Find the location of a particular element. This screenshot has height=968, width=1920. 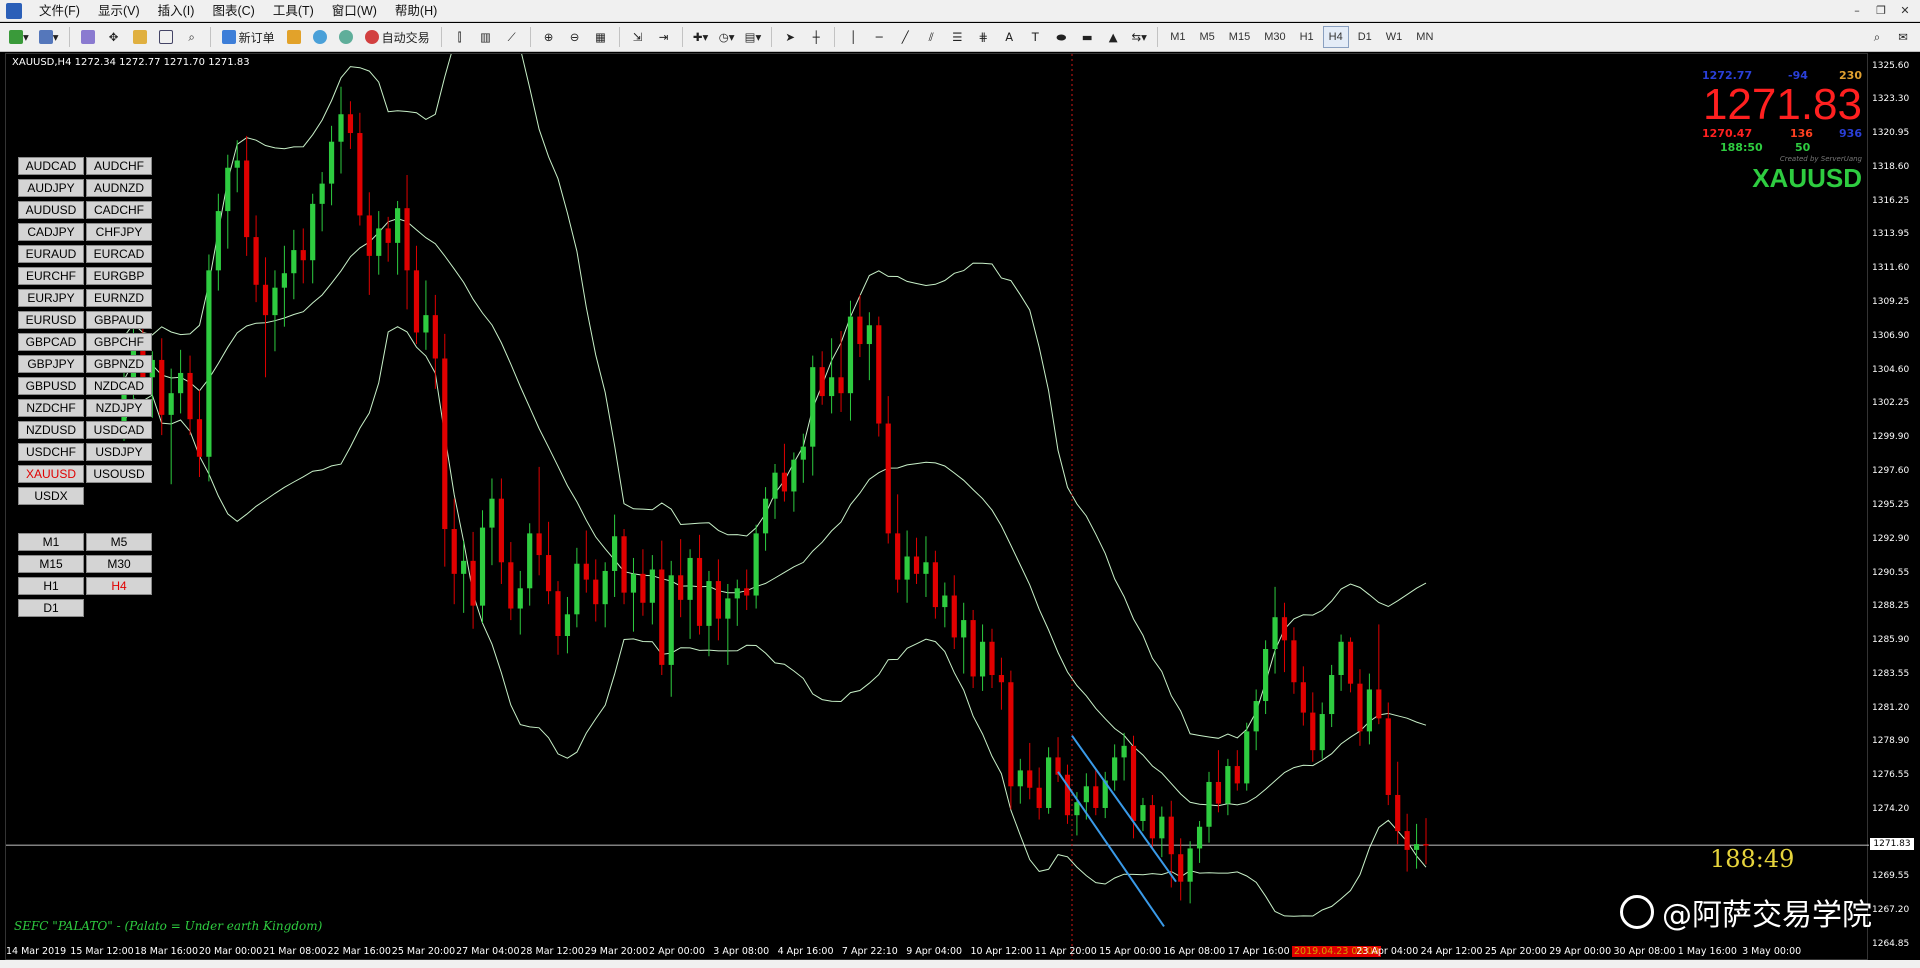

timeframe-m1: M1 is located at coordinates (1177, 37).